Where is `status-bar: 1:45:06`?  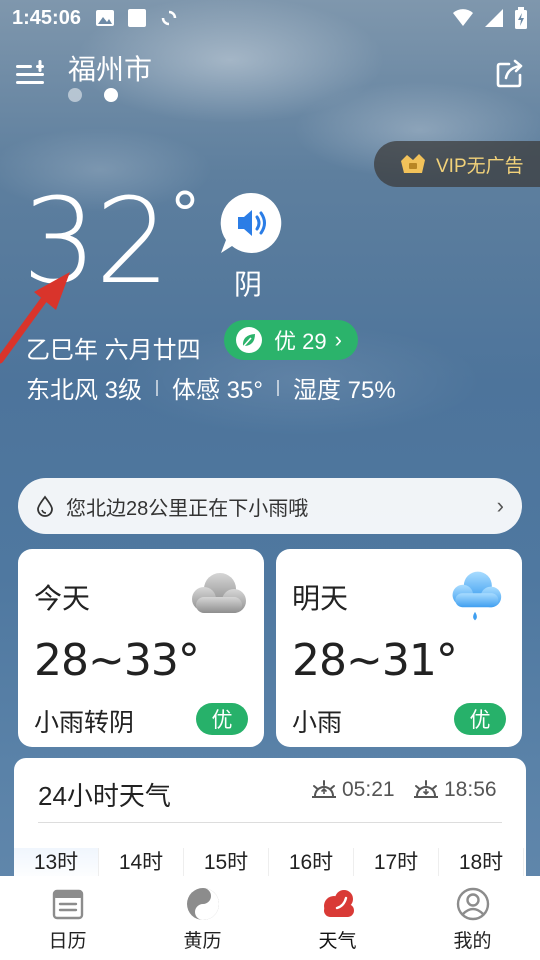 status-bar: 1:45:06 is located at coordinates (270, 18).